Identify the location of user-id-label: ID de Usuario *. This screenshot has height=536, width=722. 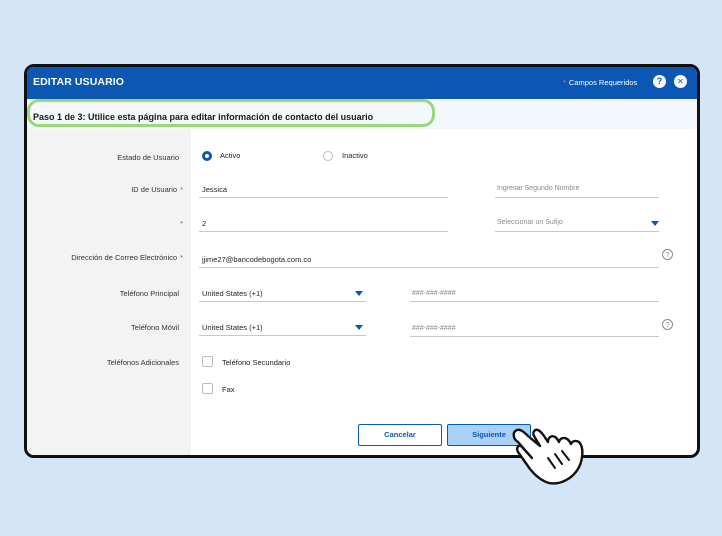
(157, 189).